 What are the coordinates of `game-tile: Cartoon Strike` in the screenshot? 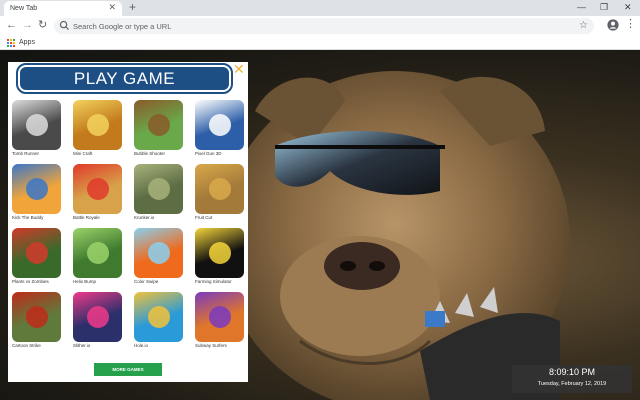 It's located at (38, 322).